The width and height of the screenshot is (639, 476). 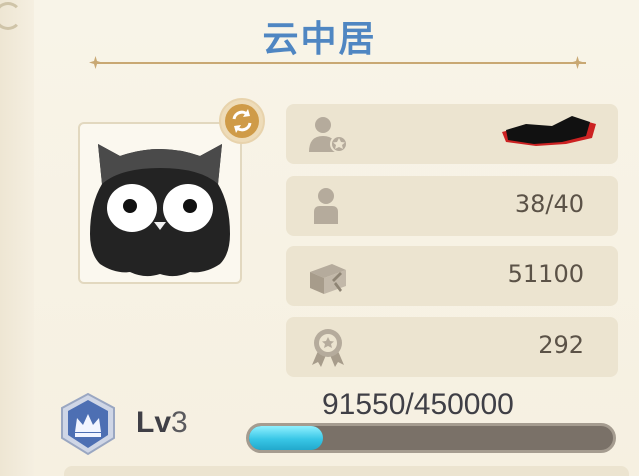 I want to click on title-divider, so click(x=341, y=63).